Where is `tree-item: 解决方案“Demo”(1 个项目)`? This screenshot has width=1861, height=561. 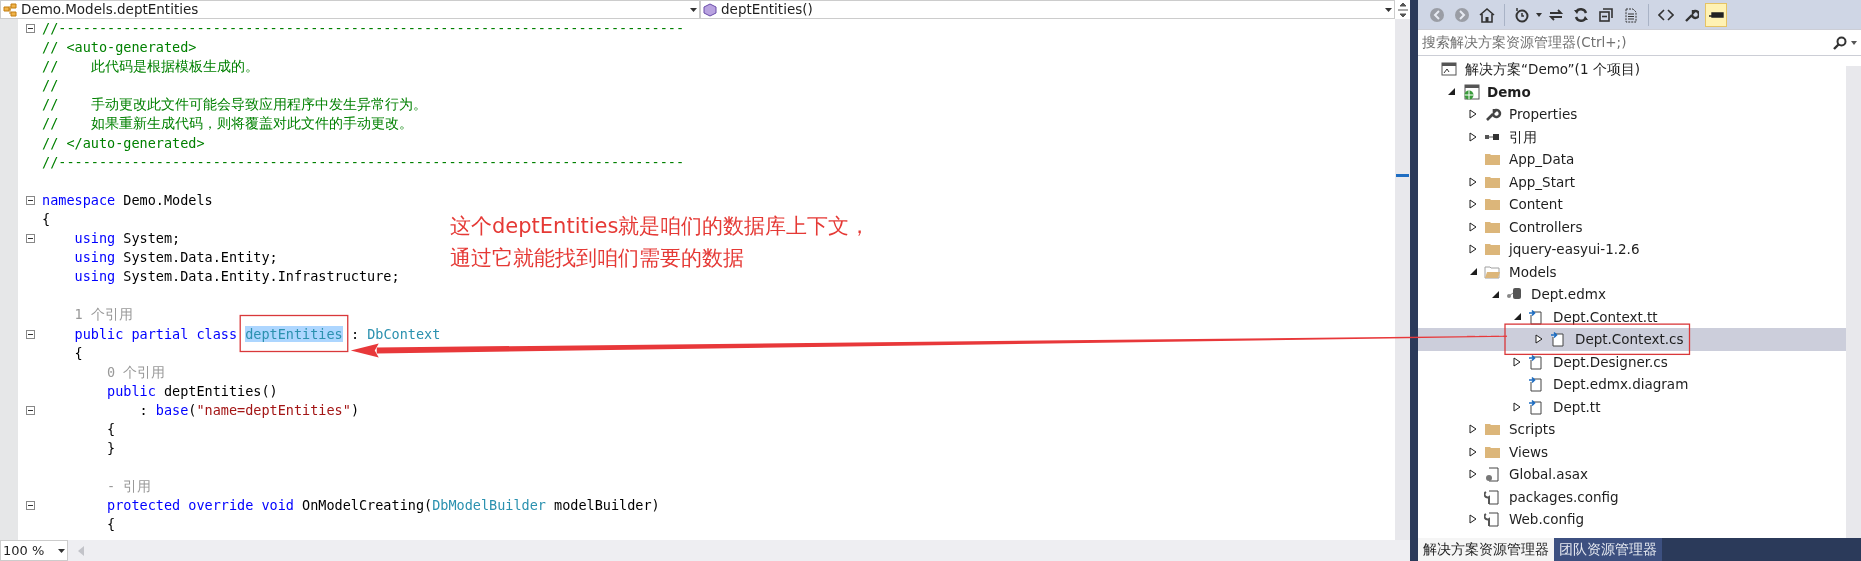
tree-item: 解决方案“Demo”(1 个项目) is located at coordinates (1632, 69).